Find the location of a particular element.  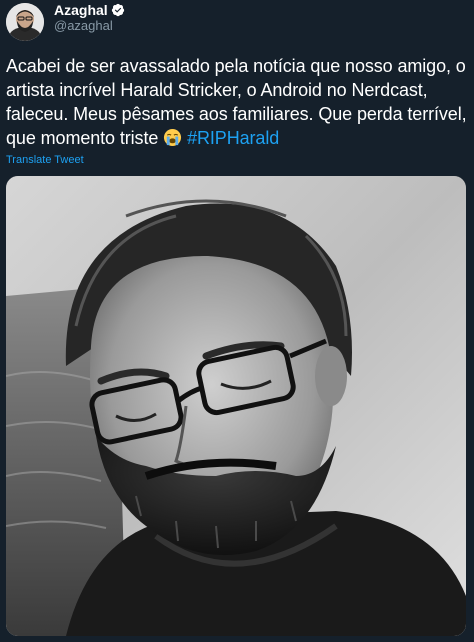

loudly-crying-face-icon is located at coordinates (172, 137).